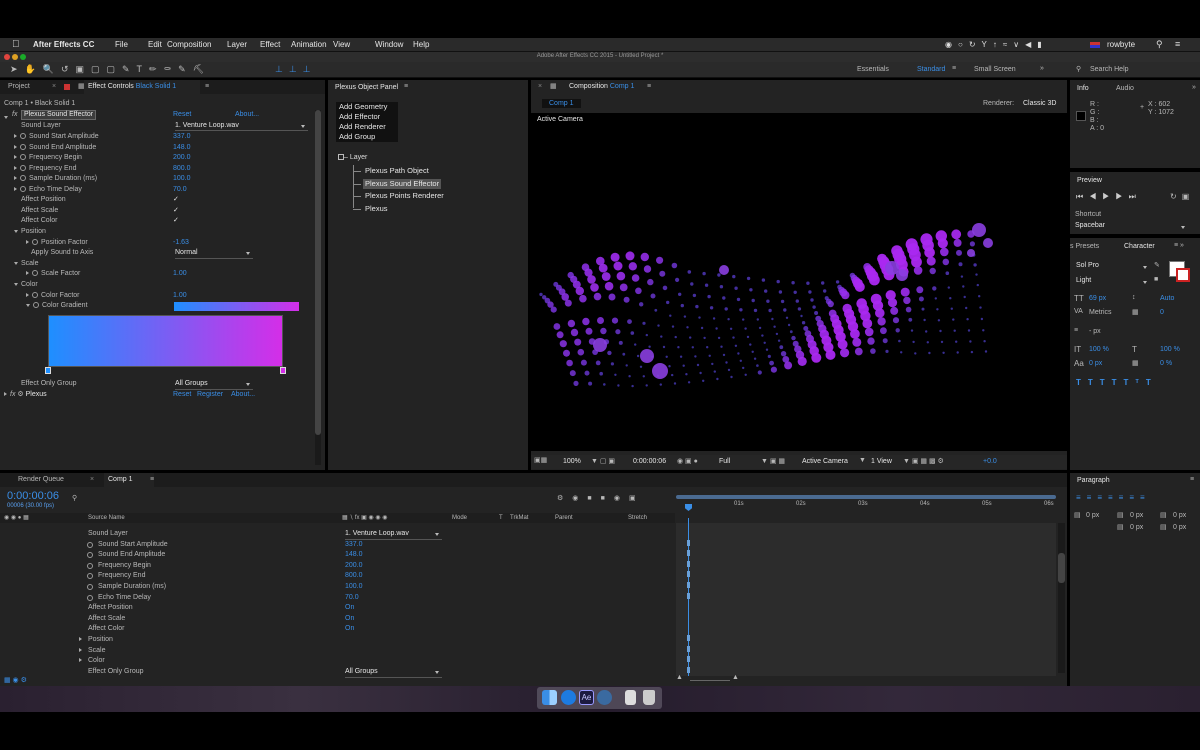 This screenshot has width=1200, height=750. Describe the element at coordinates (630, 697) in the screenshot. I see `downloads-icon` at that location.